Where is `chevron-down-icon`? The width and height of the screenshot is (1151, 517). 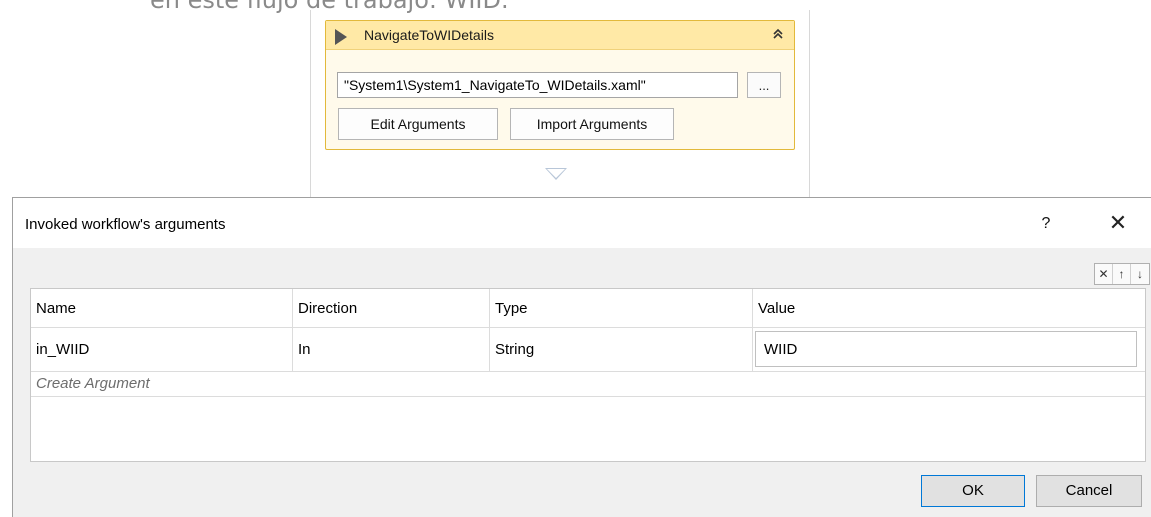 chevron-down-icon is located at coordinates (556, 174).